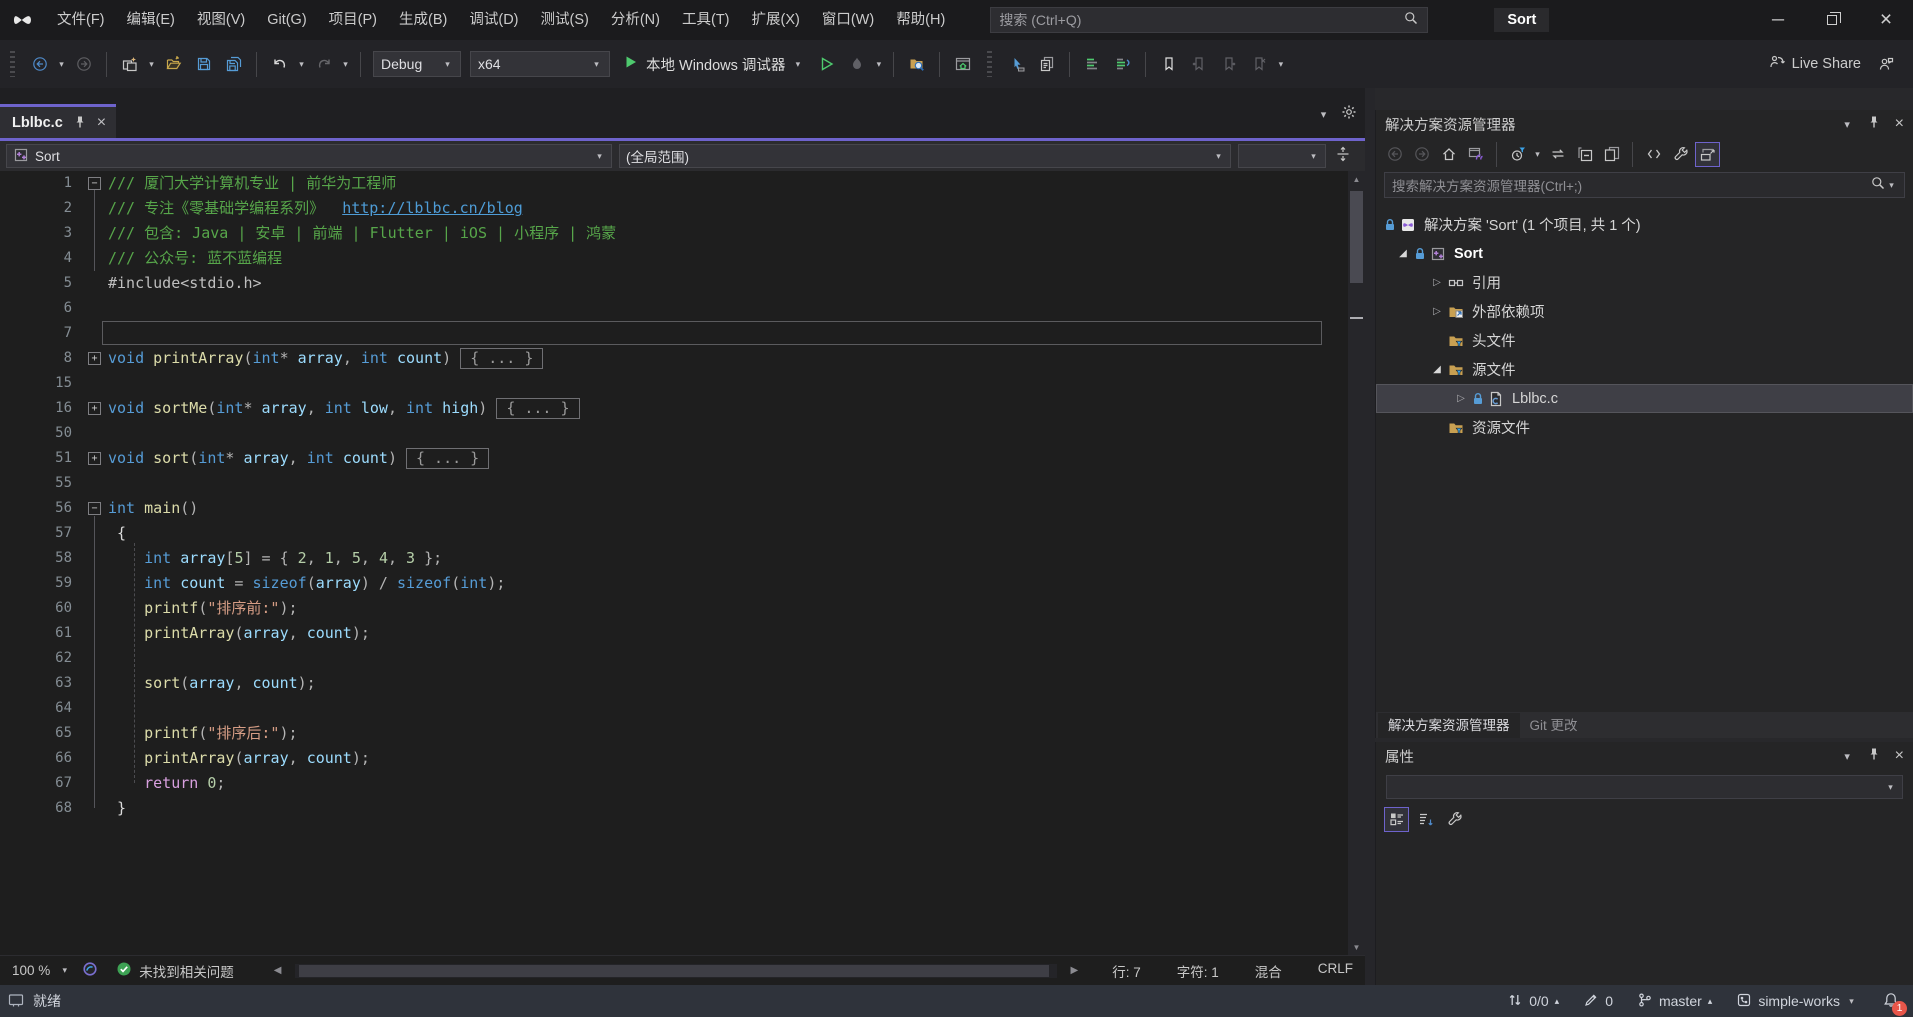  What do you see at coordinates (1394, 154) in the screenshot?
I see `se-back-button` at bounding box center [1394, 154].